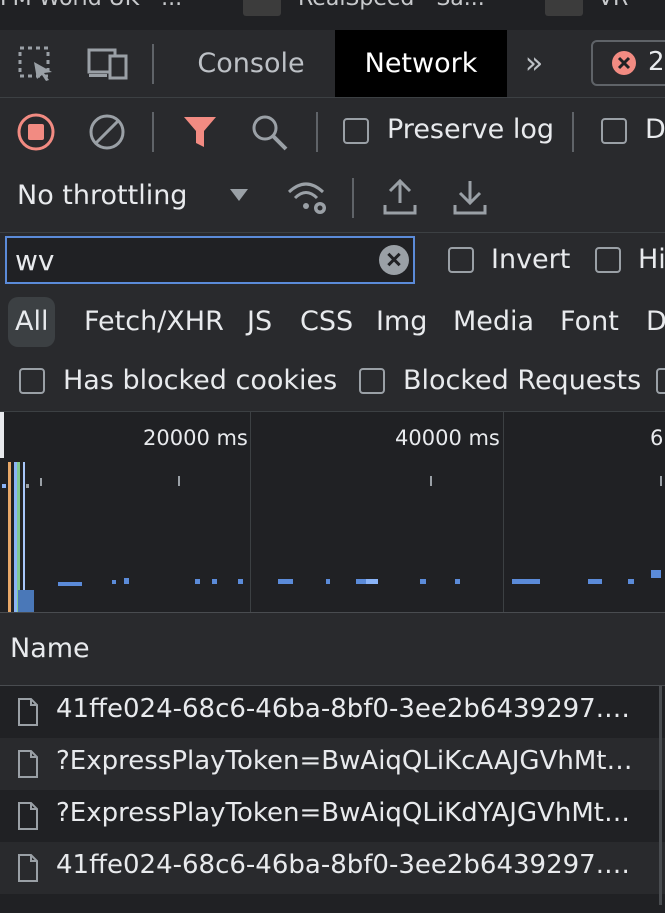 Image resolution: width=665 pixels, height=913 pixels. Describe the element at coordinates (32, 381) in the screenshot. I see `has-blocked-cookies-checkbox` at that location.